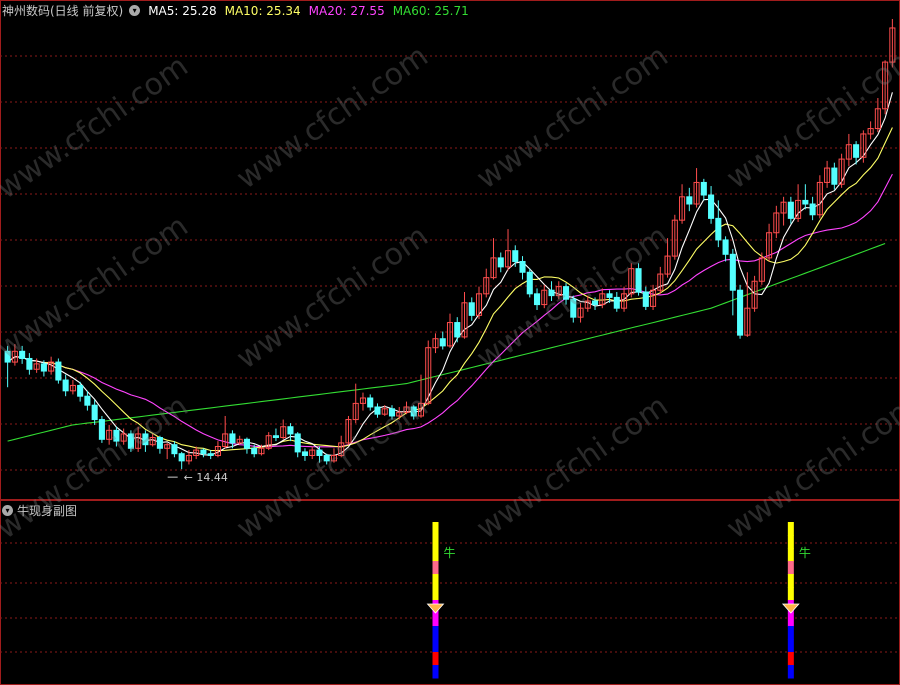 The height and width of the screenshot is (685, 900). What do you see at coordinates (790, 608) in the screenshot?
I see `signal-diamond-icon` at bounding box center [790, 608].